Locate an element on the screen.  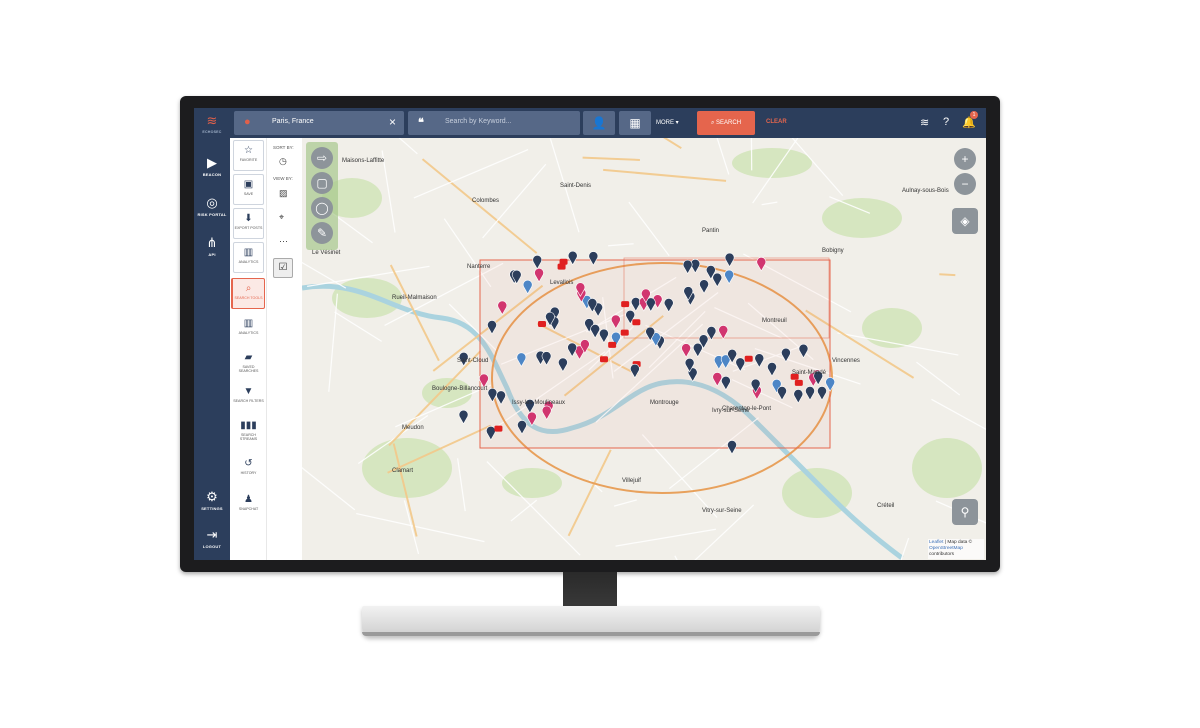
analytics-panel-button: ▥ ANALYTICS is located at coordinates (248, 329).